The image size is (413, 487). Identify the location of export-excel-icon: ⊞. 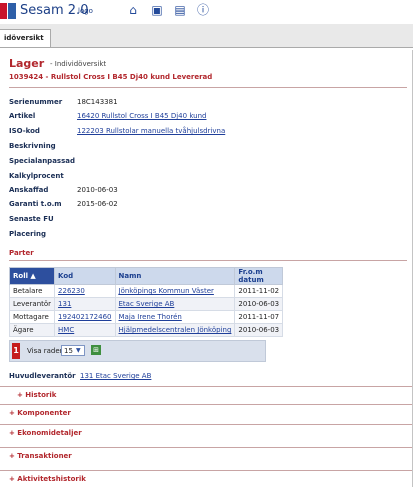
(96, 350).